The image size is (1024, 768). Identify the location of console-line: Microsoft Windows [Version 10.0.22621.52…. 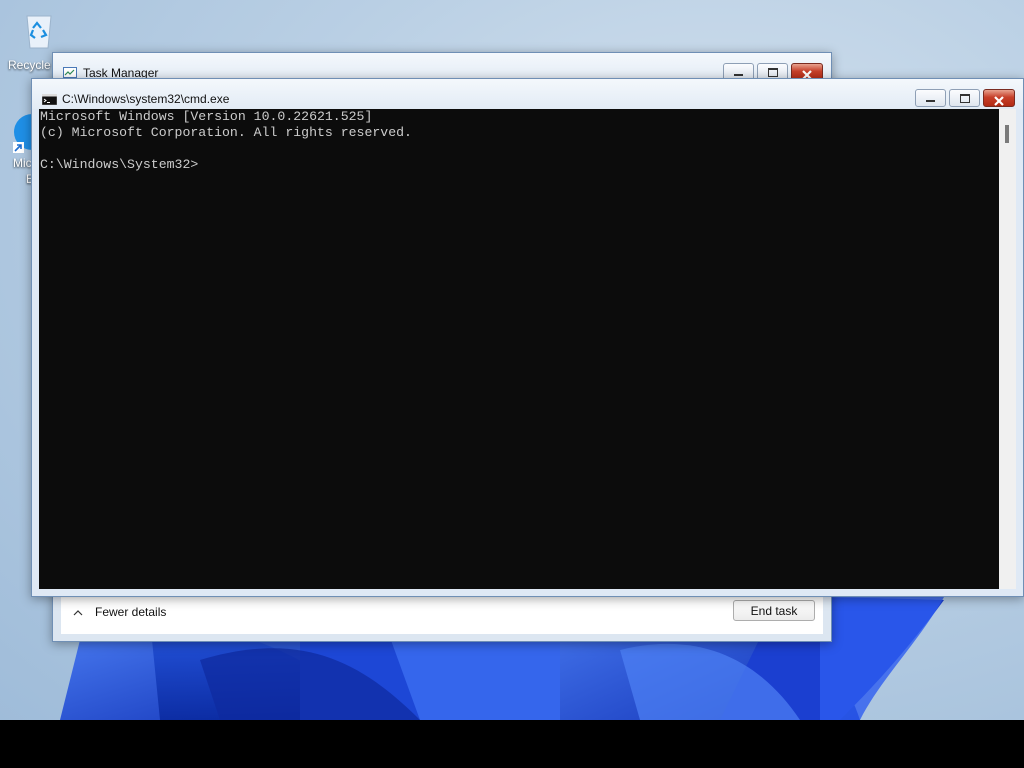
(206, 116).